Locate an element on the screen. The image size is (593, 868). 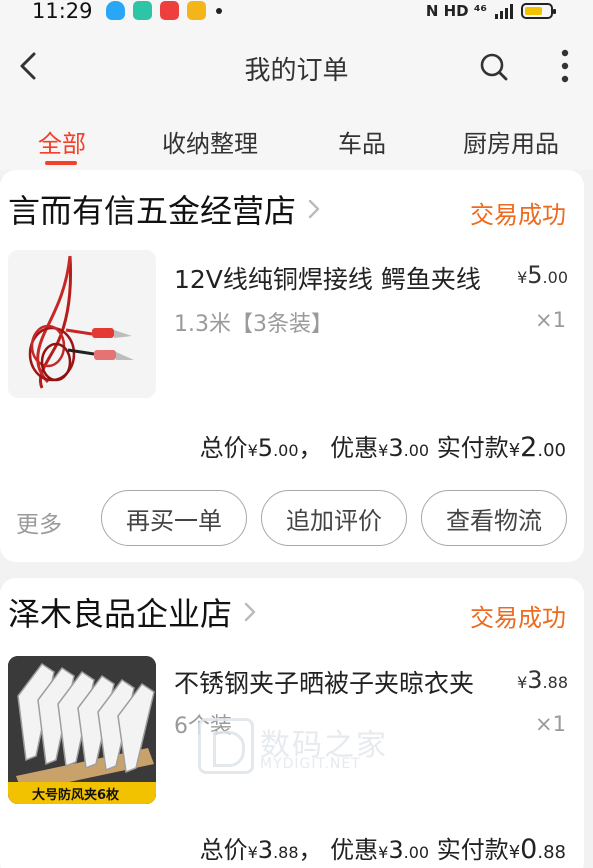
image-caption: 大号防风夹6枚 is located at coordinates (76, 795).